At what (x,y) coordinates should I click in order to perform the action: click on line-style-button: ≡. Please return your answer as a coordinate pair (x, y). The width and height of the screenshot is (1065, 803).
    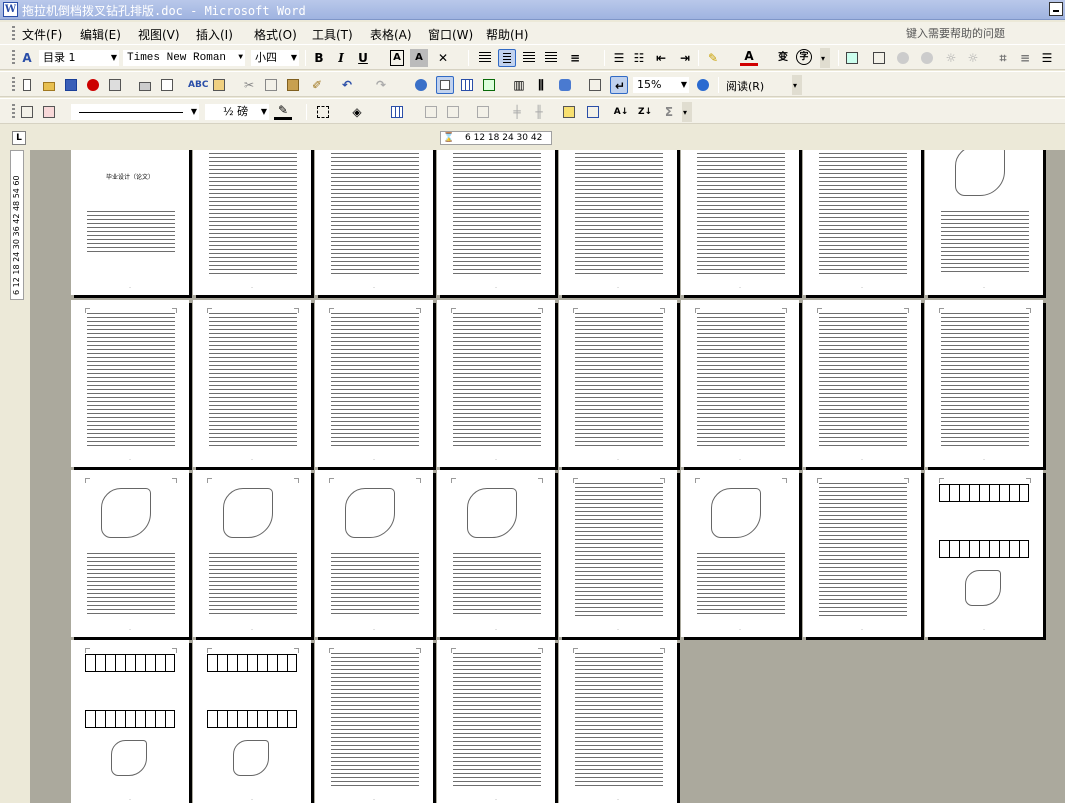
    Looking at the image, I should click on (1025, 58).